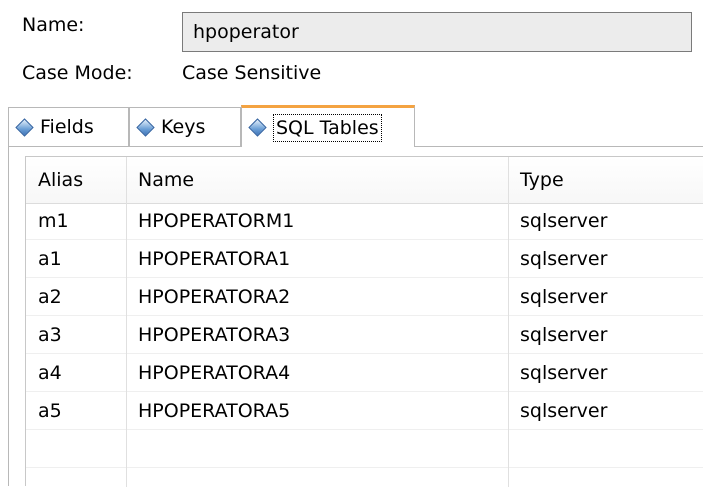 The width and height of the screenshot is (703, 487). What do you see at coordinates (364, 449) in the screenshot?
I see `empty-row` at bounding box center [364, 449].